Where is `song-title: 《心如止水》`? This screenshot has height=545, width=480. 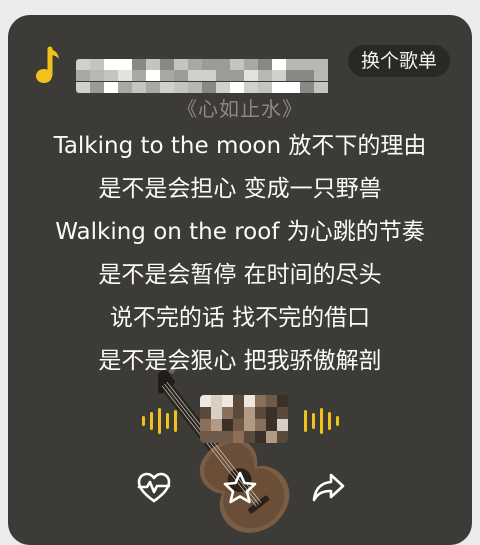
song-title: 《心如止水》 is located at coordinates (240, 109).